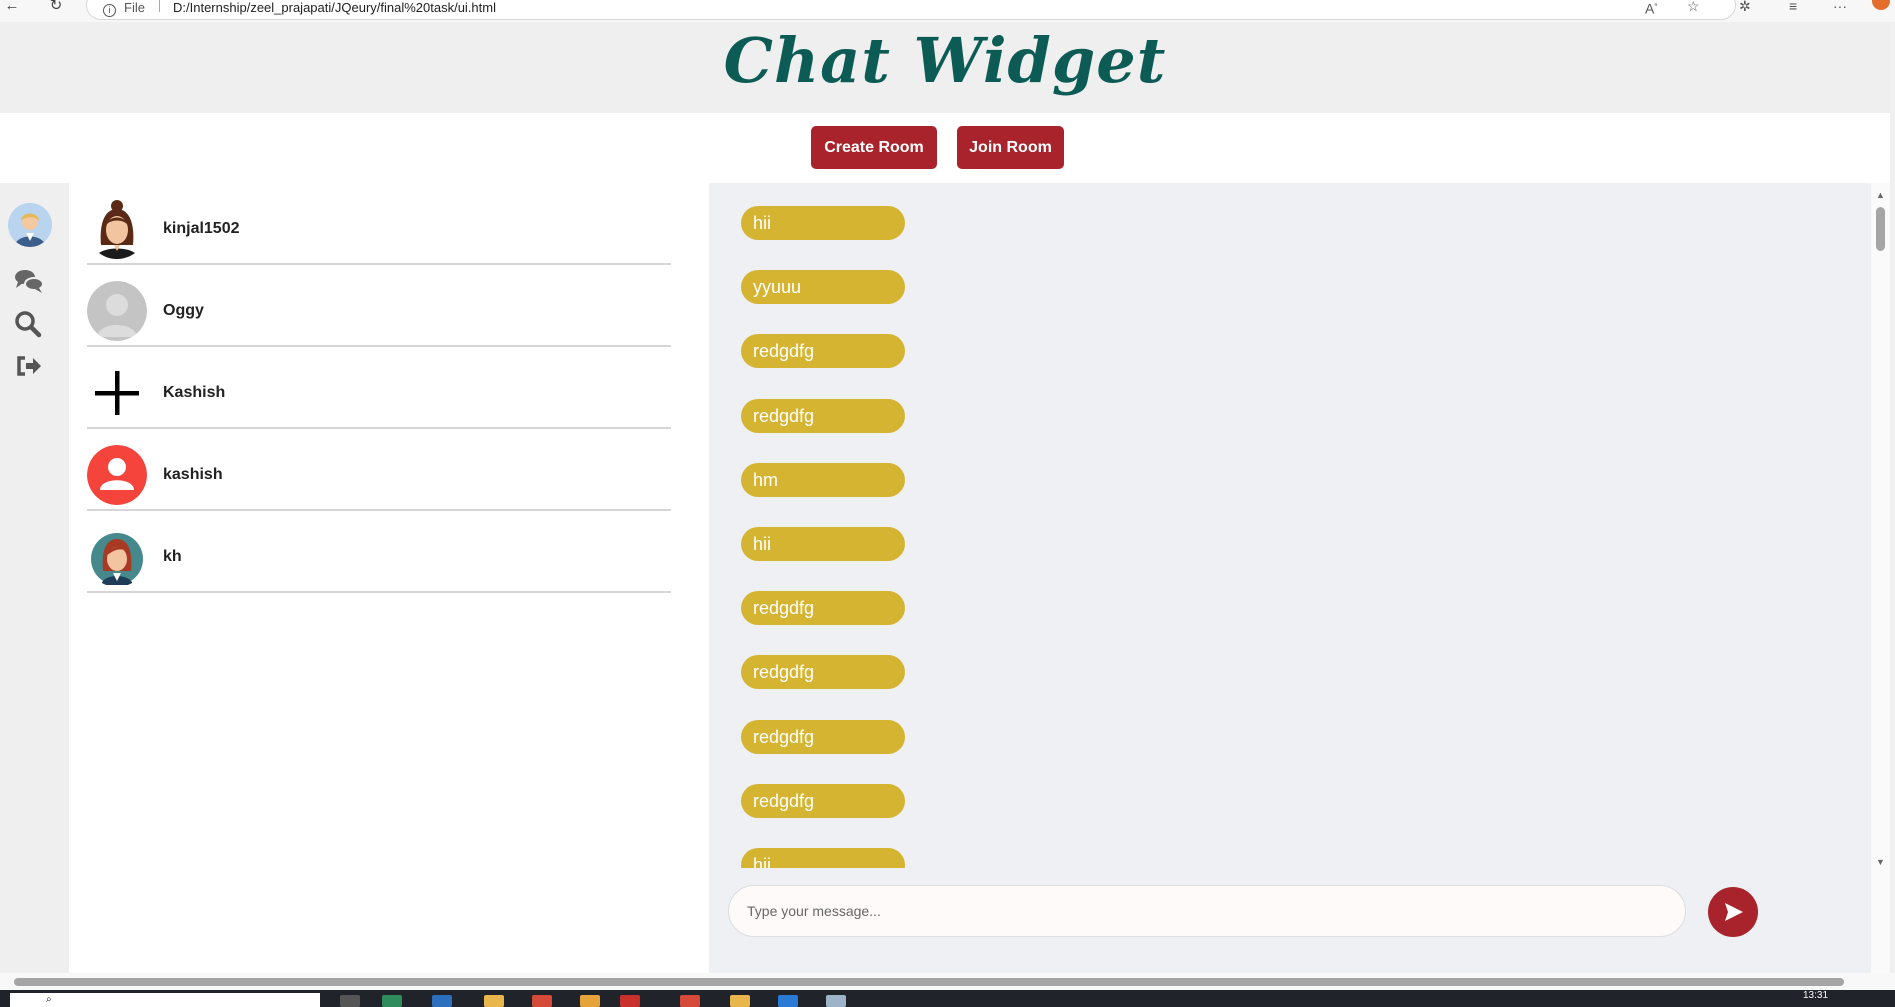 This screenshot has height=1007, width=1895. What do you see at coordinates (1881, 5) in the screenshot?
I see `copilot-icon` at bounding box center [1881, 5].